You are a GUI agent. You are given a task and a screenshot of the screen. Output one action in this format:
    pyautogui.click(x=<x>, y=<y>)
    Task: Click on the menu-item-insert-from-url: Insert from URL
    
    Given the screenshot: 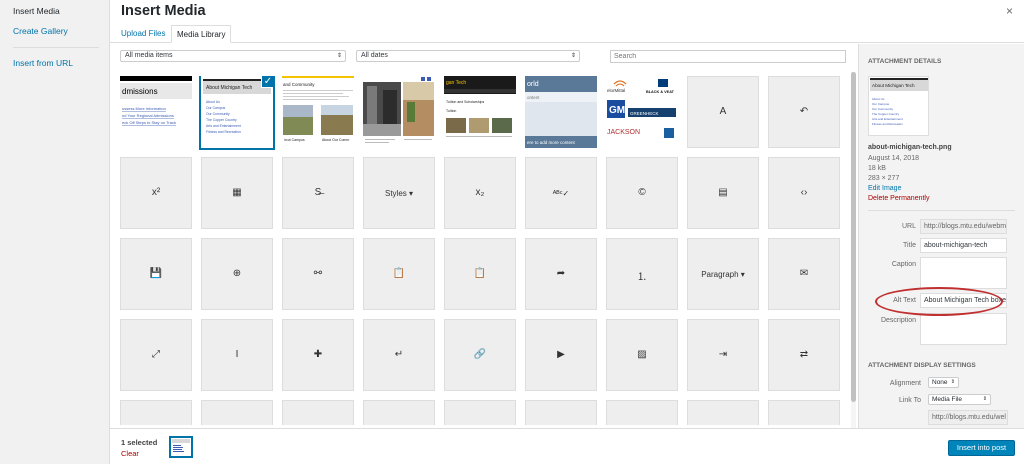 What is the action you would take?
    pyautogui.click(x=43, y=63)
    